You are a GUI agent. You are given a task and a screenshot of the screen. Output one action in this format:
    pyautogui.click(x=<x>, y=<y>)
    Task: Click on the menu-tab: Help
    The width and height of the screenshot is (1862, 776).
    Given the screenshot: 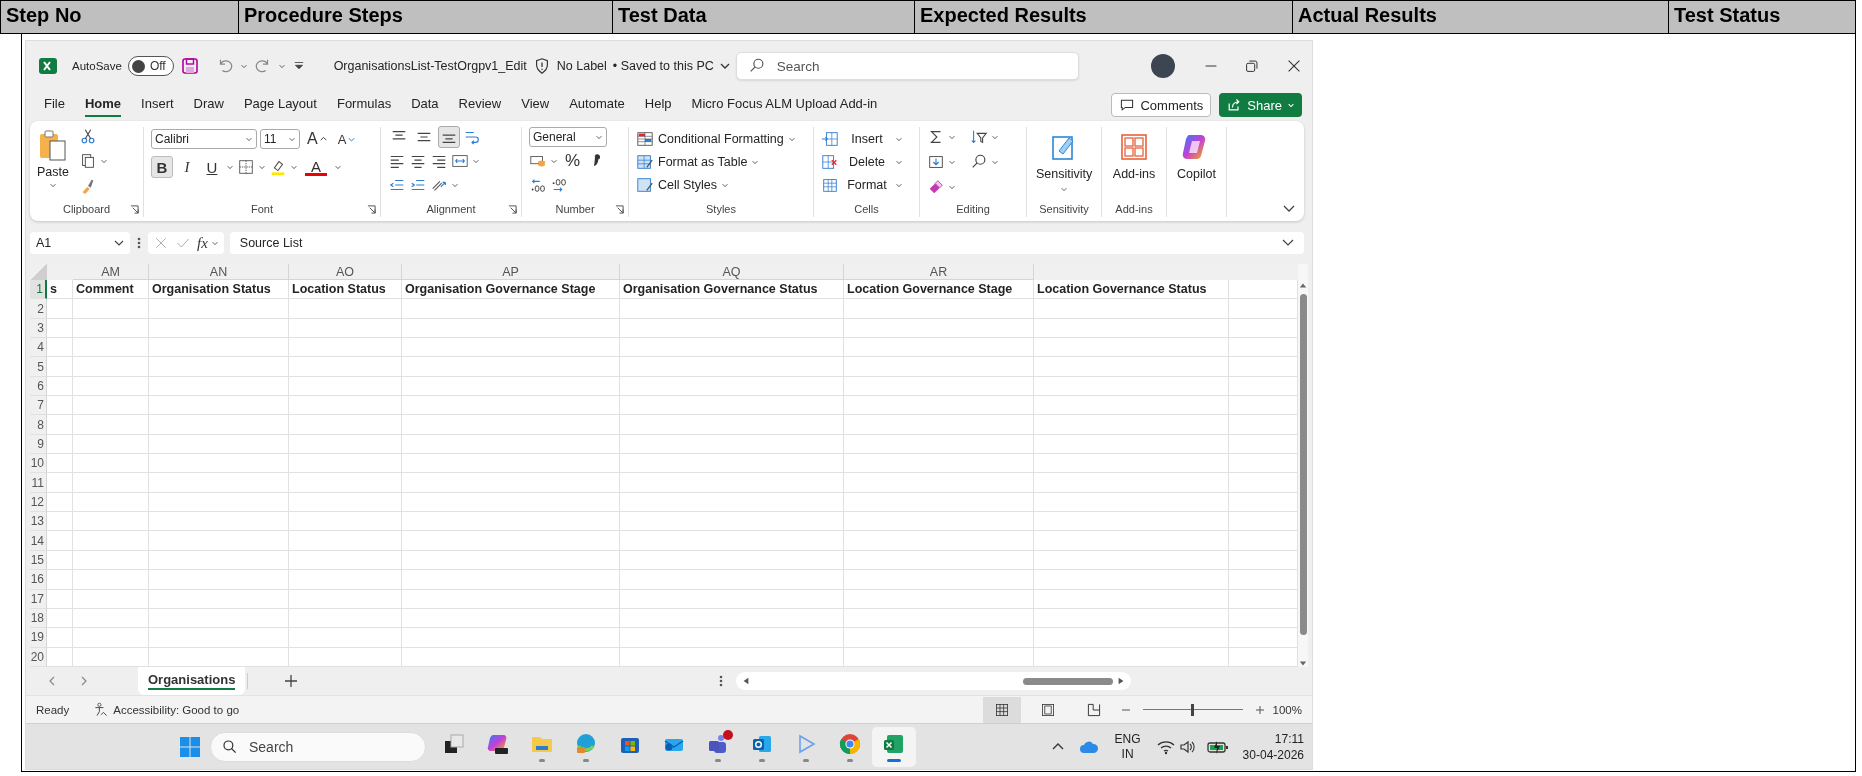 What is the action you would take?
    pyautogui.click(x=658, y=105)
    